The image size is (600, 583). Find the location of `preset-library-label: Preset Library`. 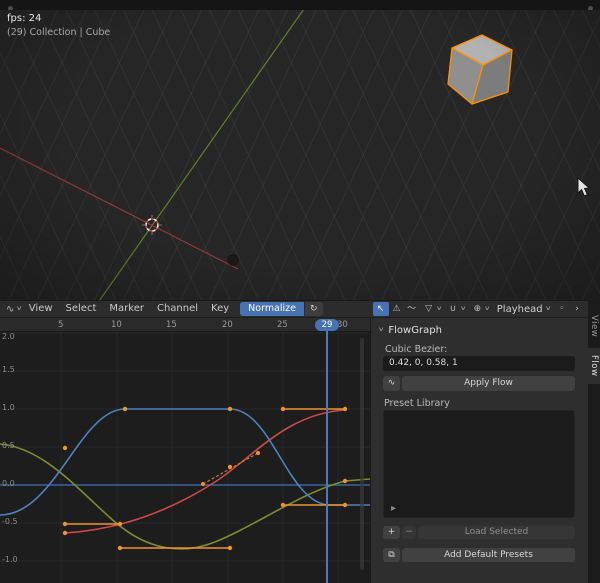

preset-library-label: Preset Library is located at coordinates (417, 403).